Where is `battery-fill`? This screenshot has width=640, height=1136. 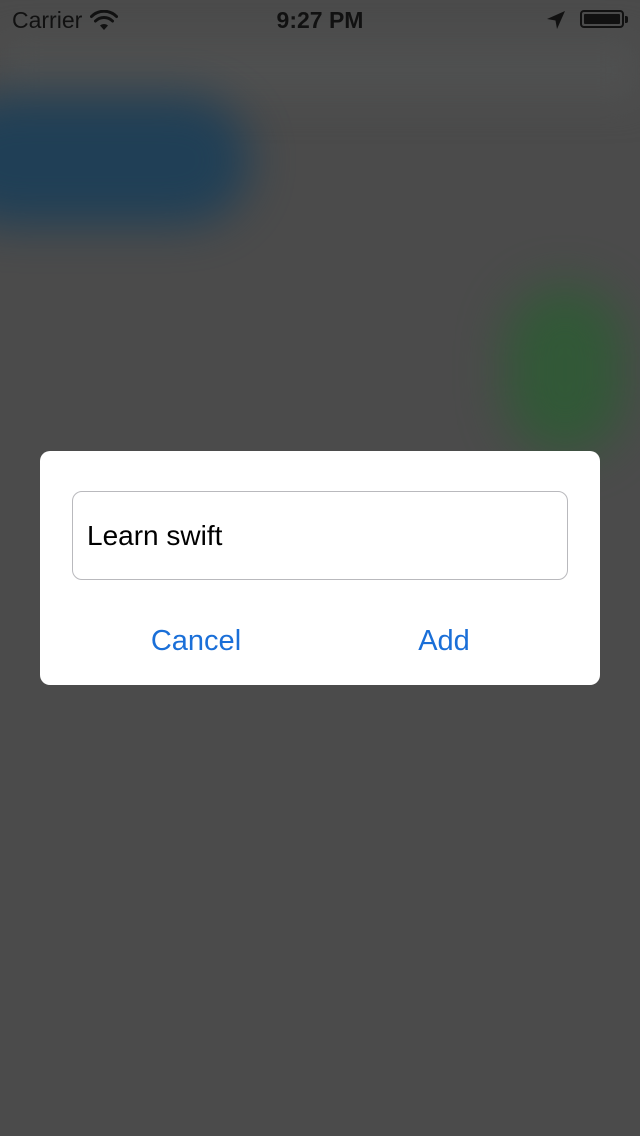
battery-fill is located at coordinates (602, 19).